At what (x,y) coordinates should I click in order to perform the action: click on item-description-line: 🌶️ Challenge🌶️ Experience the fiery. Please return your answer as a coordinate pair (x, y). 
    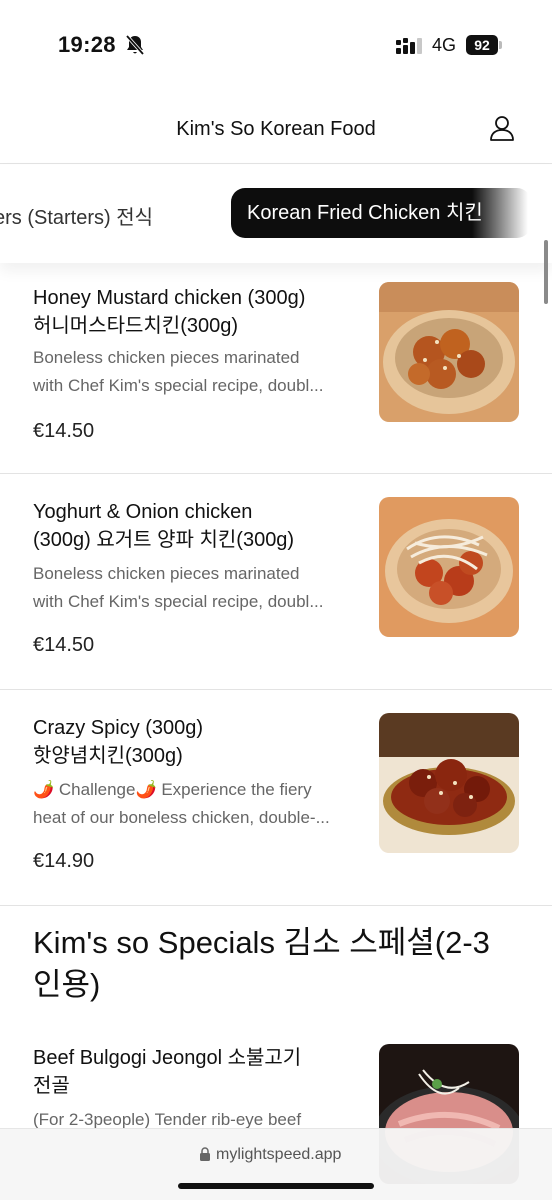
    Looking at the image, I should click on (172, 789).